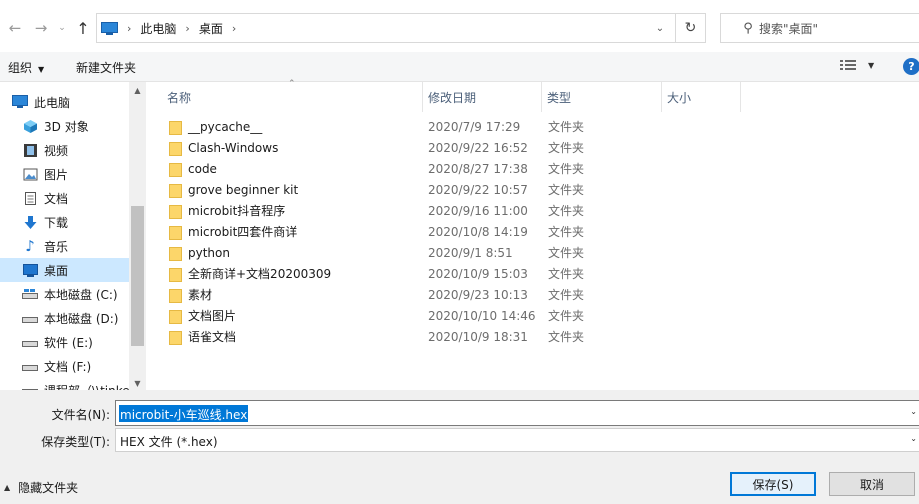 This screenshot has height=504, width=919. I want to click on breadcrumb-desktop: 桌面, so click(211, 28).